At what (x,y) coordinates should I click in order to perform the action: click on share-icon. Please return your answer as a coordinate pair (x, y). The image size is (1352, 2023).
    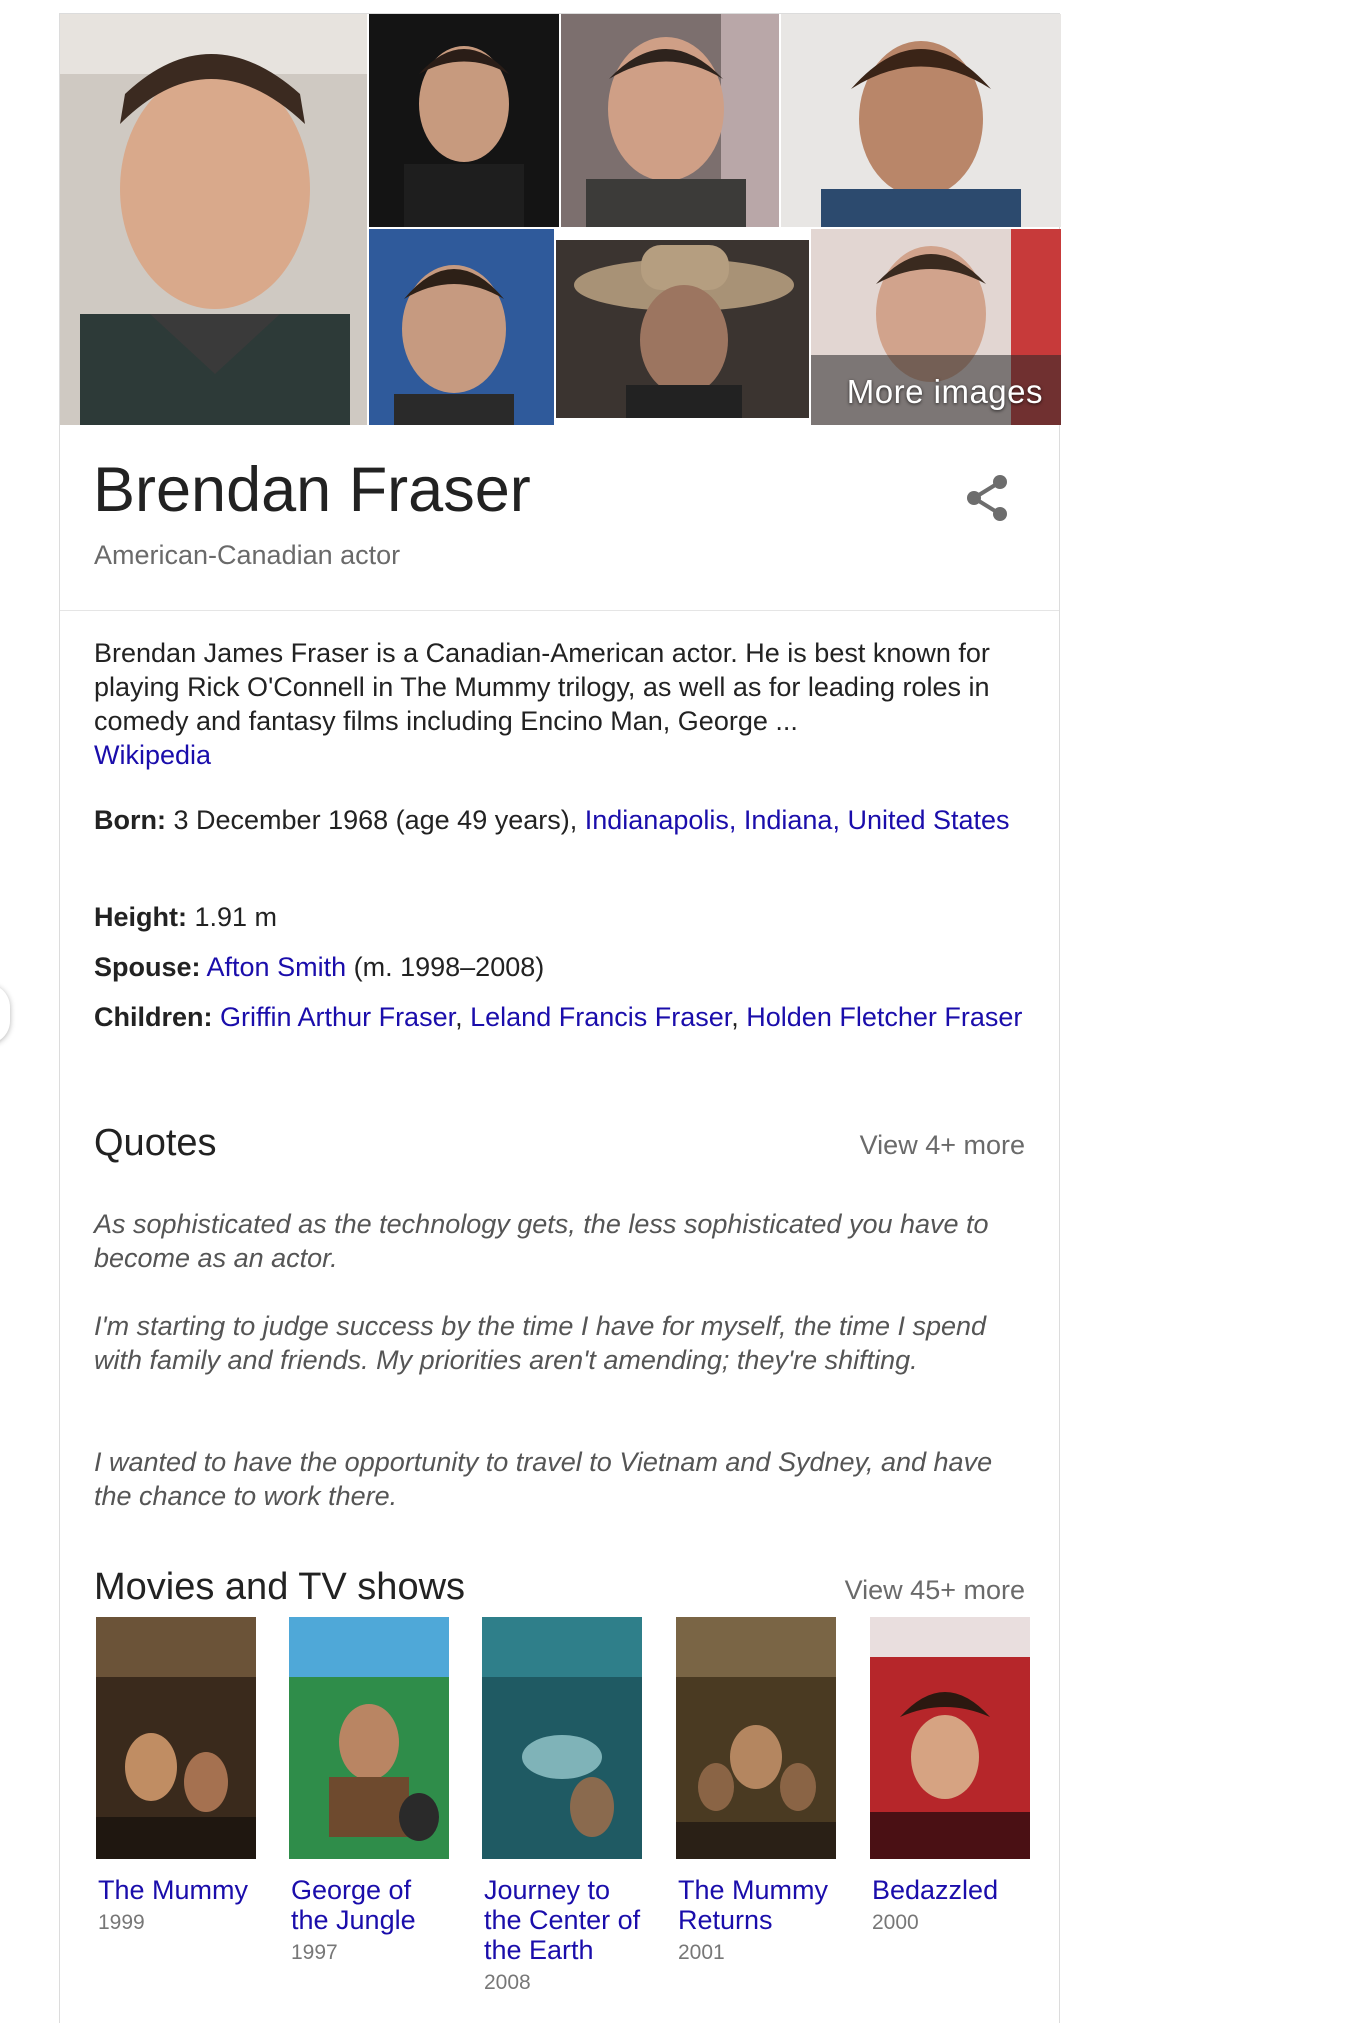
    Looking at the image, I should click on (987, 498).